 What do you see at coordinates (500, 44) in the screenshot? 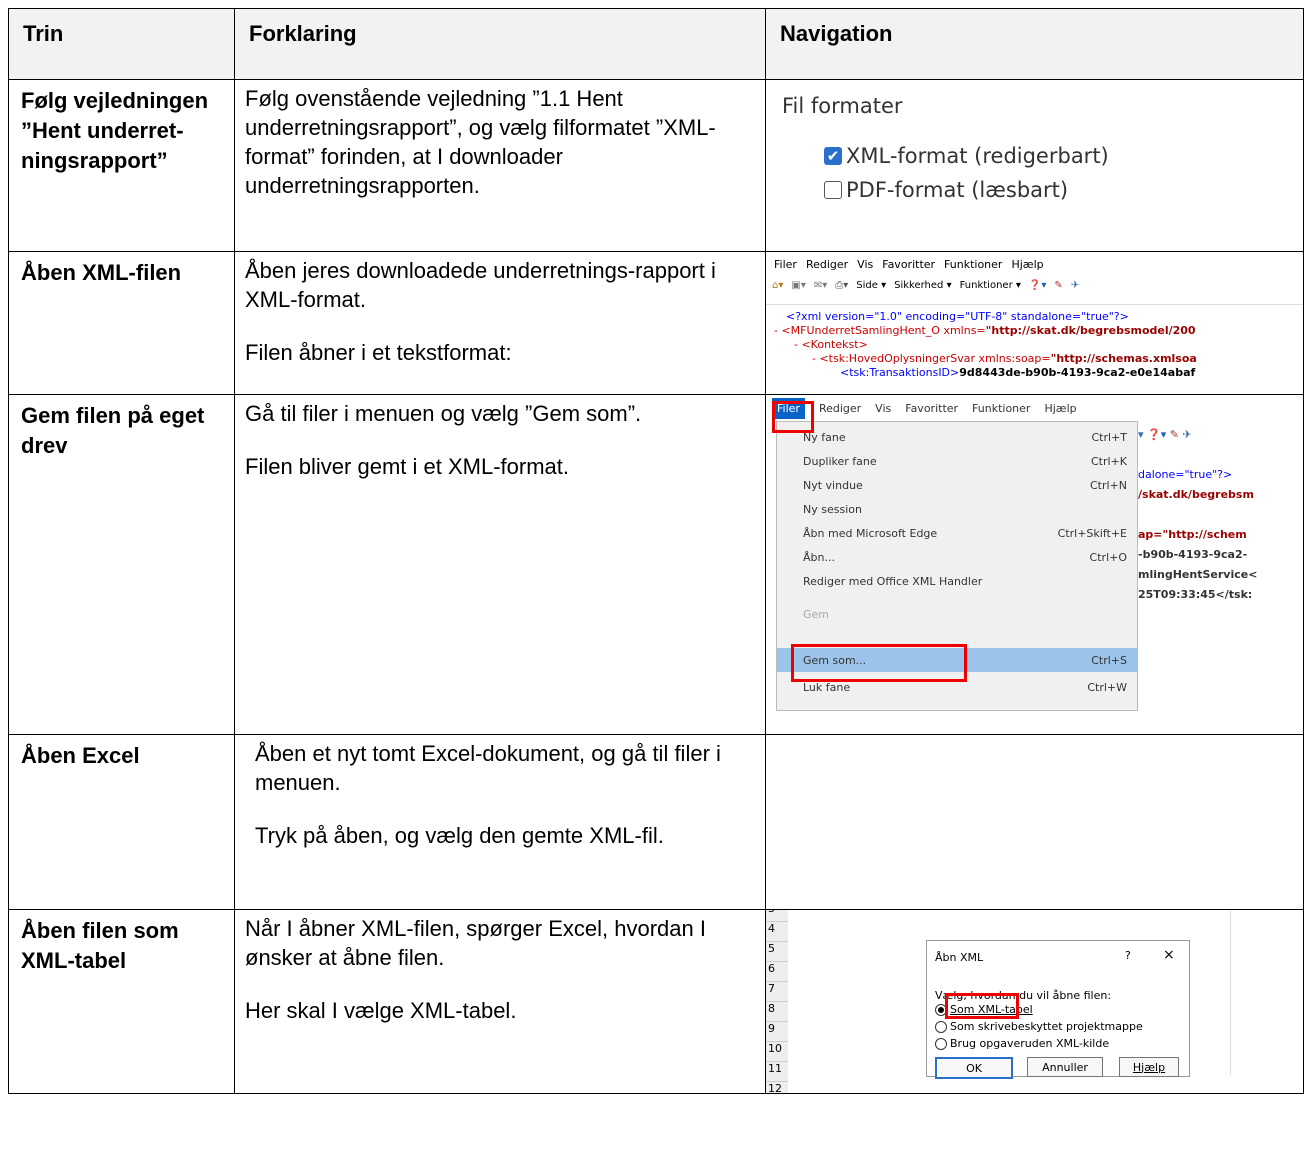
I see `header-explanation: Forklaring` at bounding box center [500, 44].